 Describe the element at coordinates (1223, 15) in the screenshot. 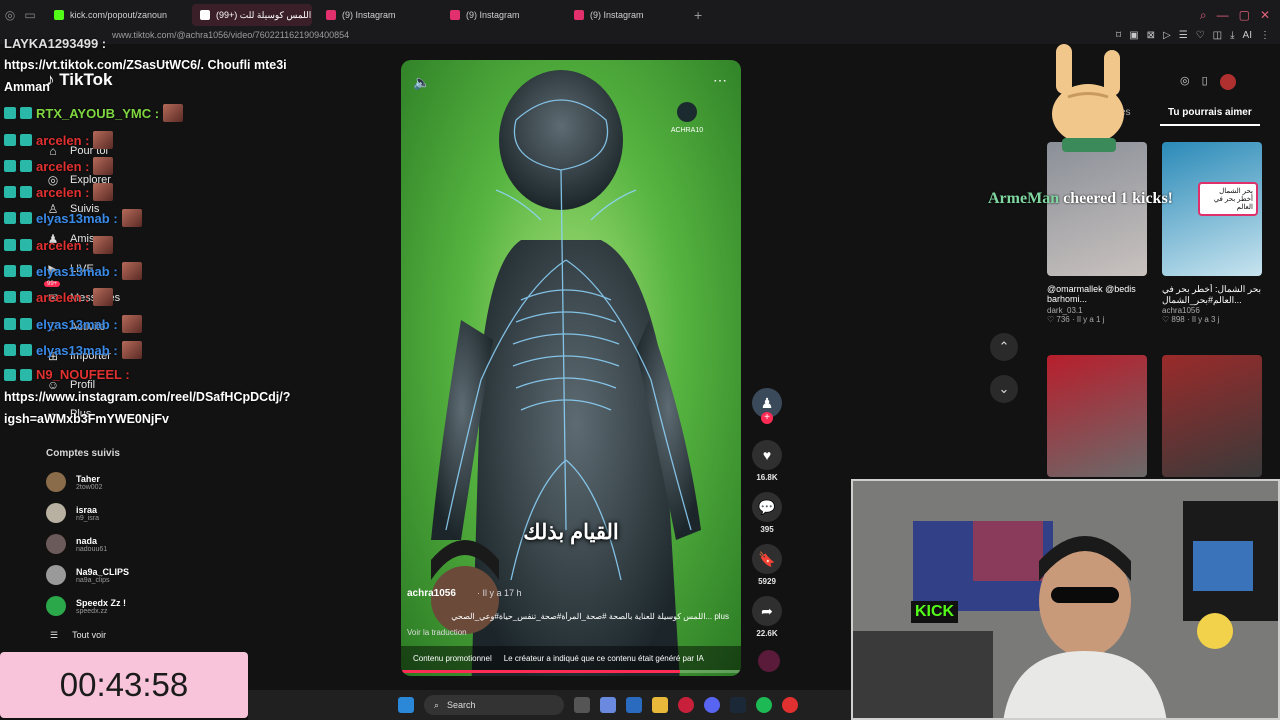

I see `minimize-icon: —` at that location.